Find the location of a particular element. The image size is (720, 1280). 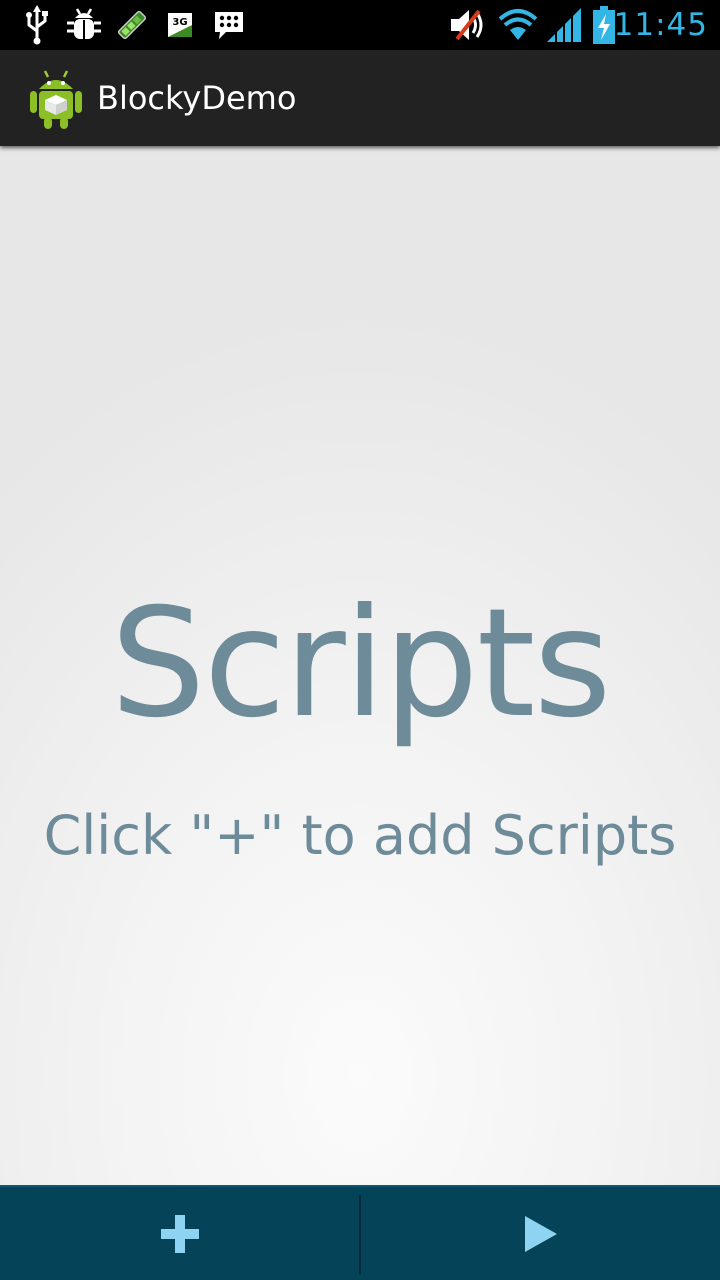

empty-title: Scripts is located at coordinates (360, 664).